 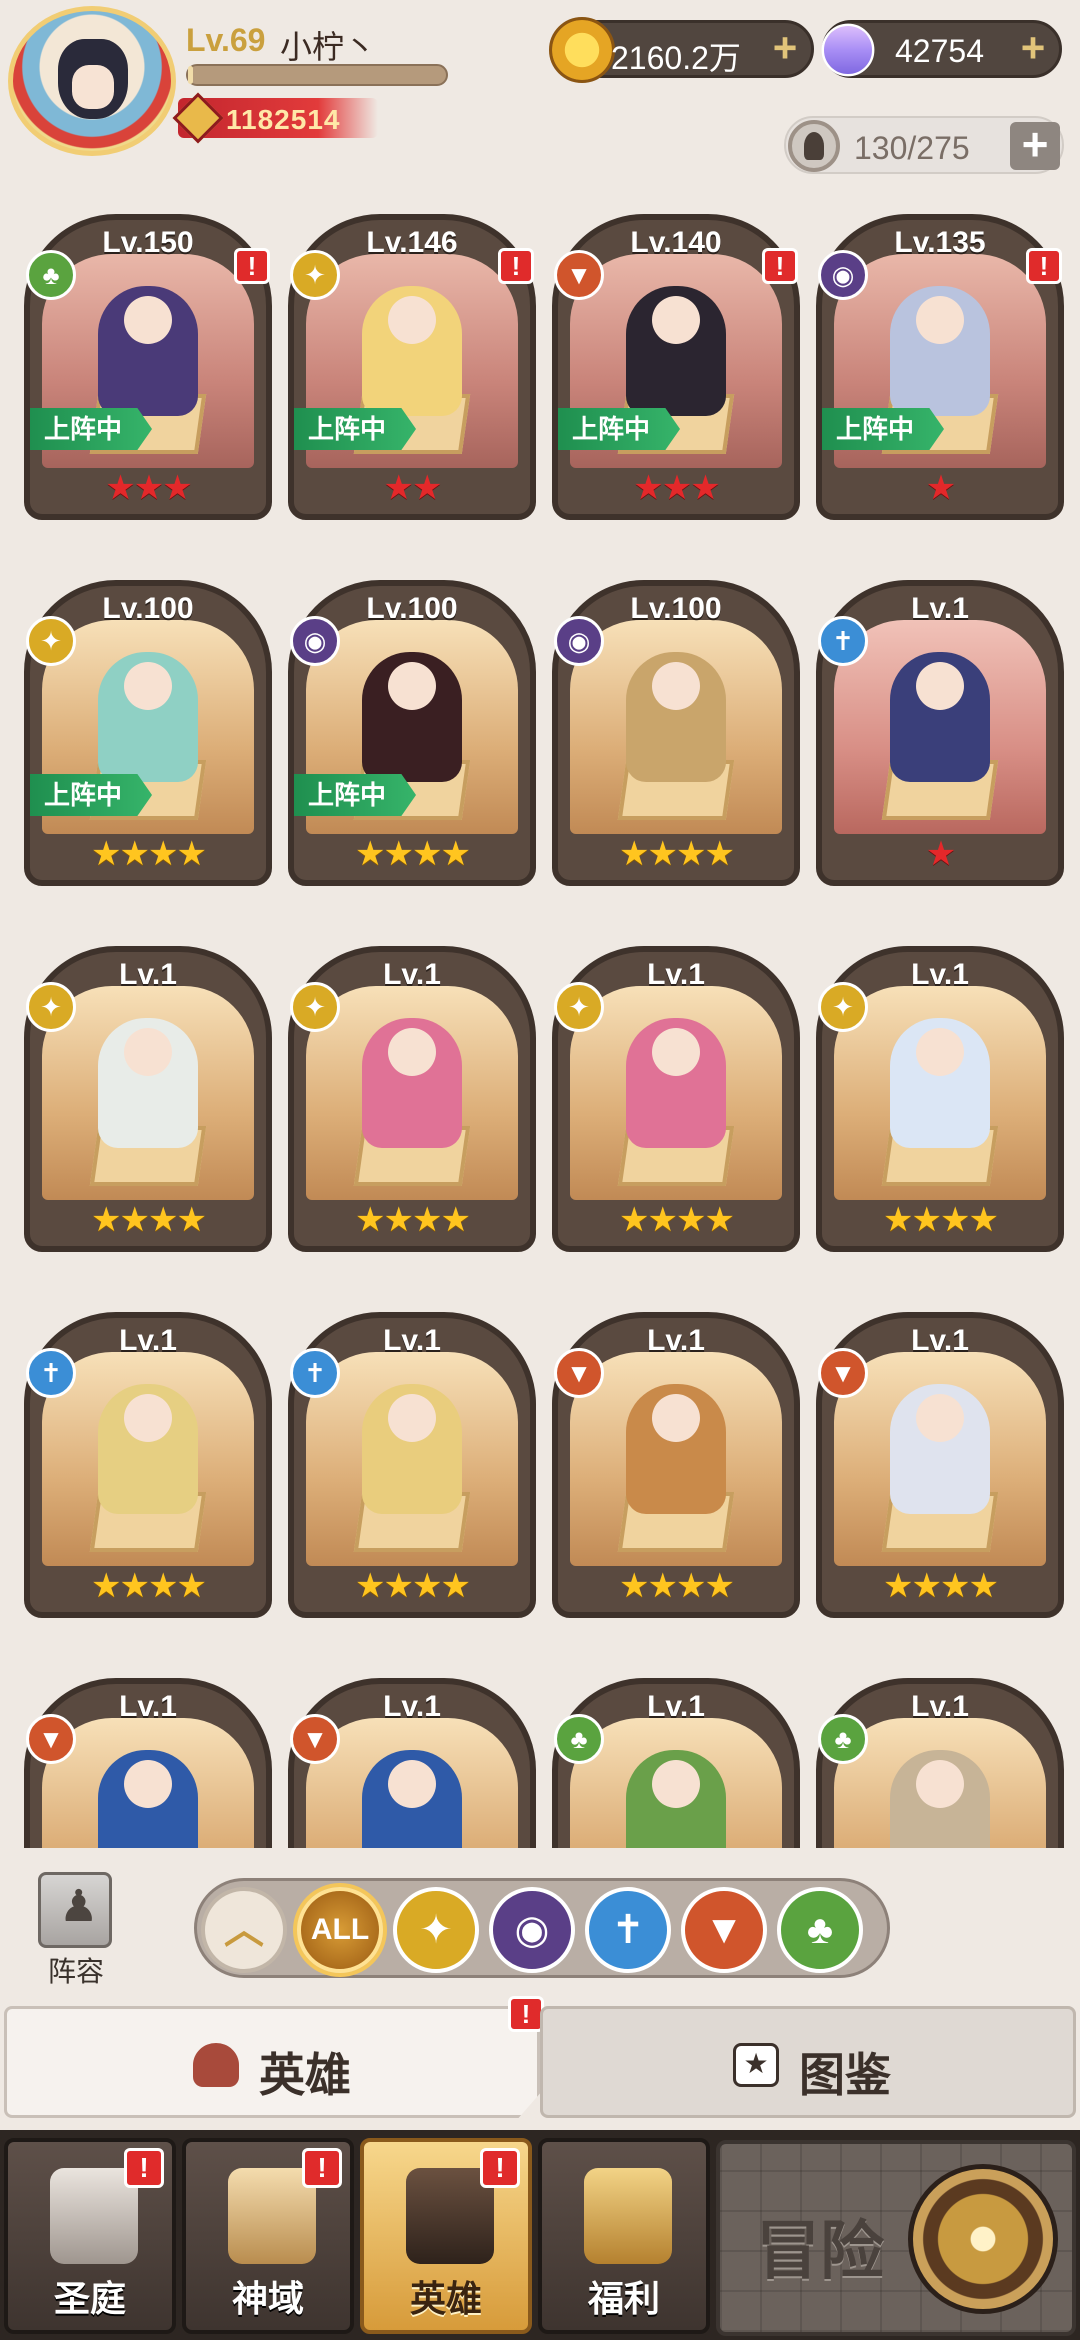 I want to click on nav-welfare: 福利, so click(x=624, y=2236).